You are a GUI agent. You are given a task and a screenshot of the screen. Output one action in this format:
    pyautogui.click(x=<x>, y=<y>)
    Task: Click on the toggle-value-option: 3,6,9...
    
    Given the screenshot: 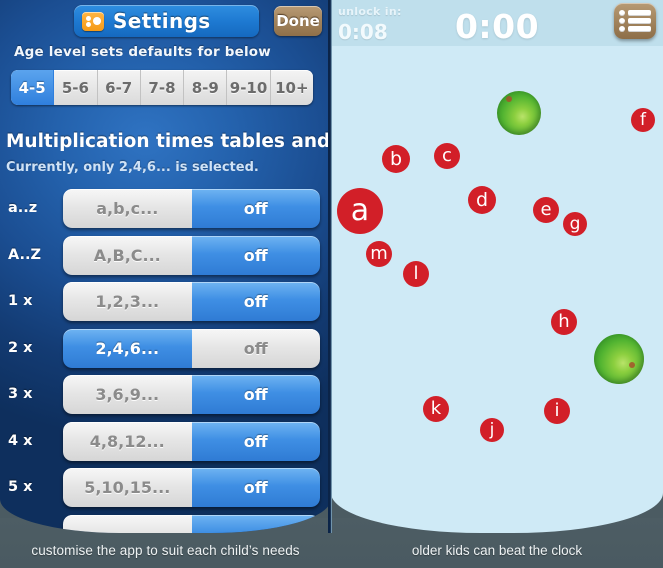 What is the action you would take?
    pyautogui.click(x=127, y=394)
    